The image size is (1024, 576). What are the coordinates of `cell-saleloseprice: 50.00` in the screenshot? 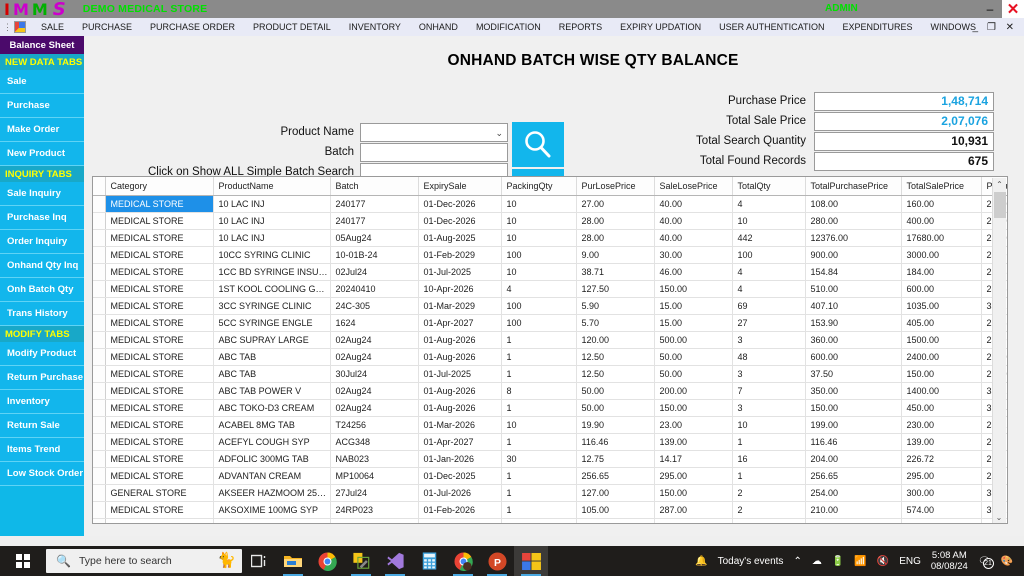 It's located at (693, 374).